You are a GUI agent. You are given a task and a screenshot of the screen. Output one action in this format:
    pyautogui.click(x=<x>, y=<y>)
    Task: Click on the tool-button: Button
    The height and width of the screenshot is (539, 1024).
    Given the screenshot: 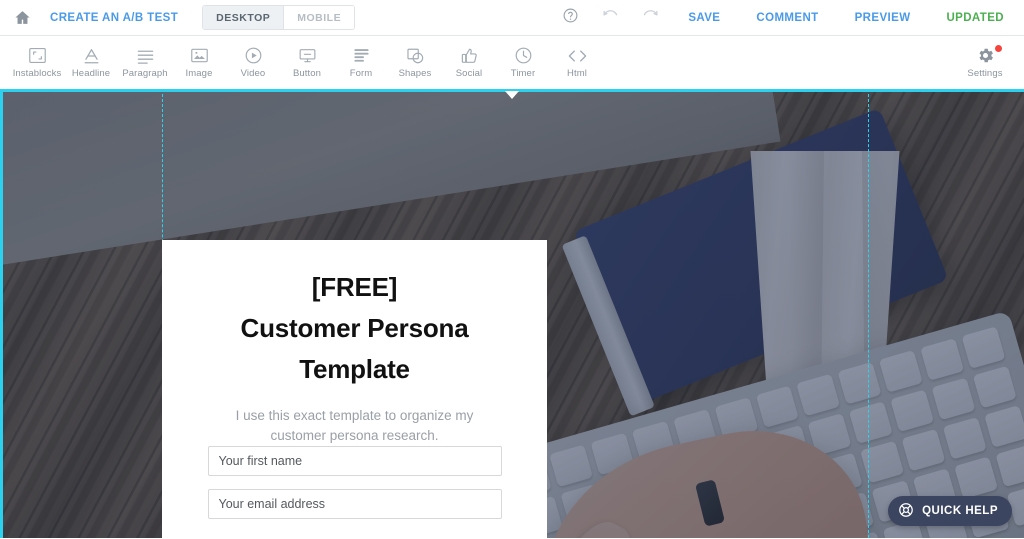 What is the action you would take?
    pyautogui.click(x=307, y=62)
    